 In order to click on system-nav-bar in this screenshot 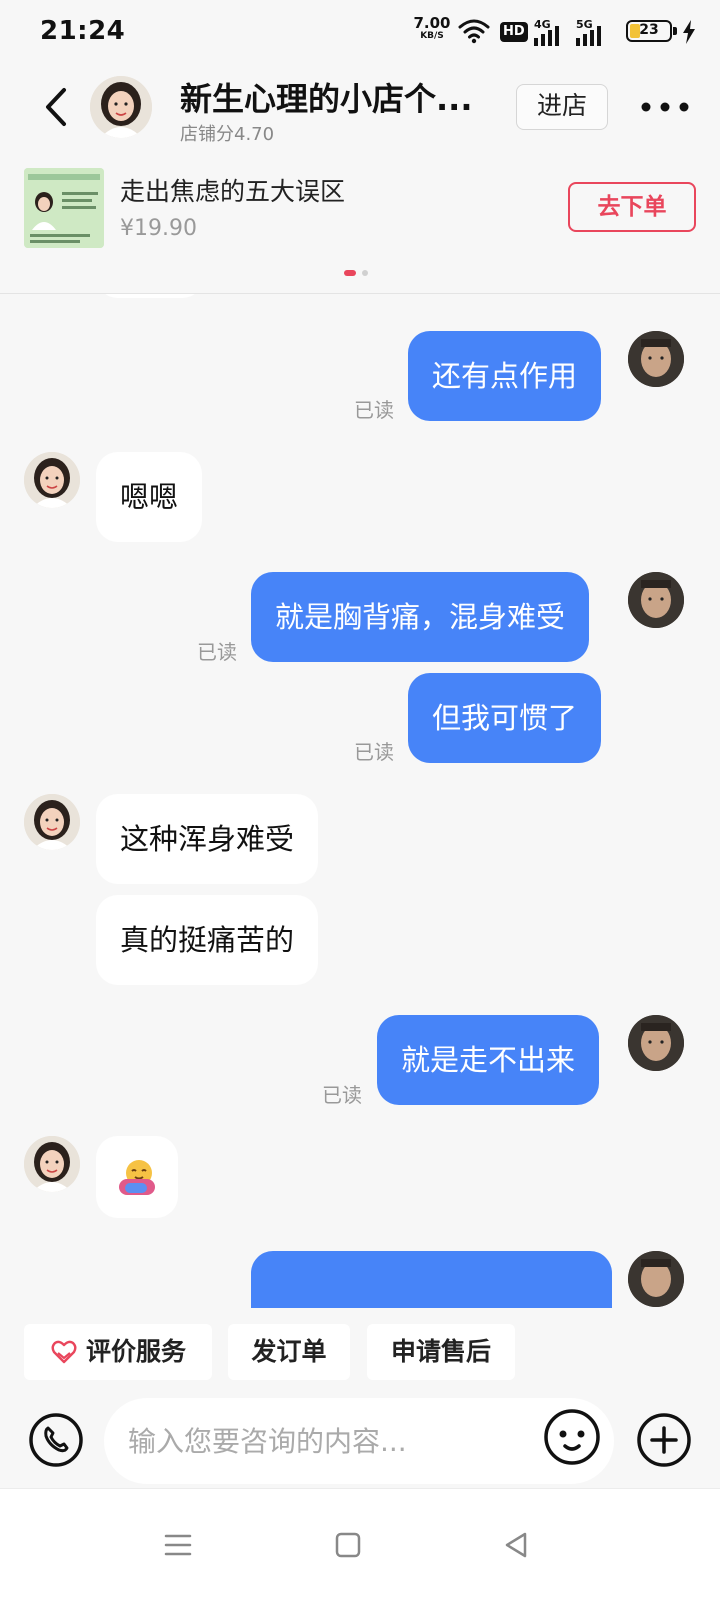, I will do `click(360, 1544)`.